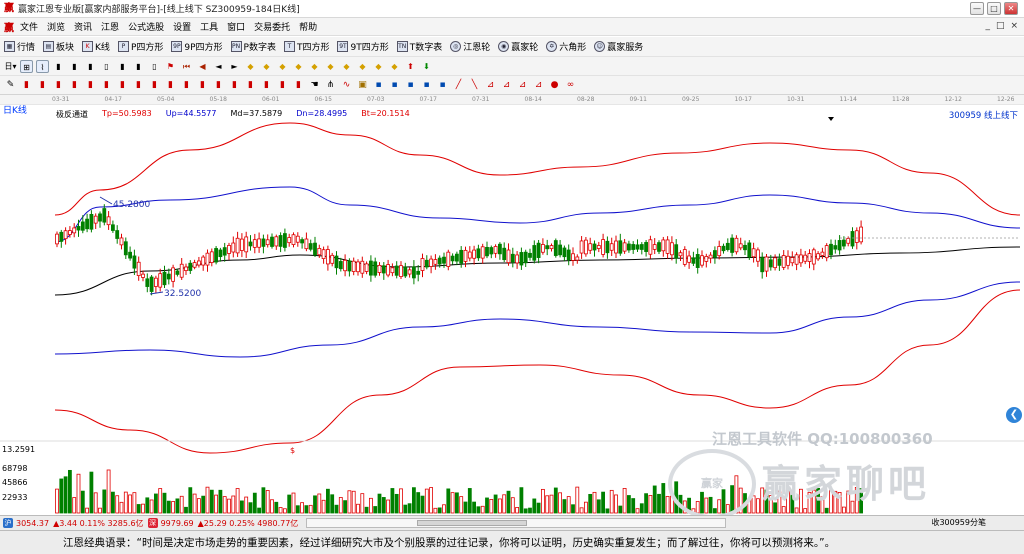 This screenshot has height=554, width=1024. Describe the element at coordinates (470, 46) in the screenshot. I see `gann-wheel-button: ◎ 江恩轮` at that location.